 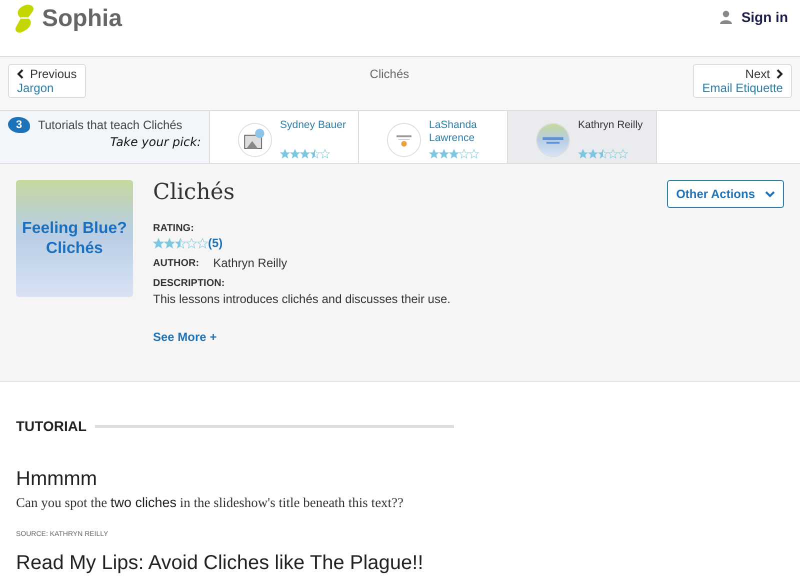 What do you see at coordinates (47, 81) in the screenshot?
I see `previous-button: Previous Jargon` at bounding box center [47, 81].